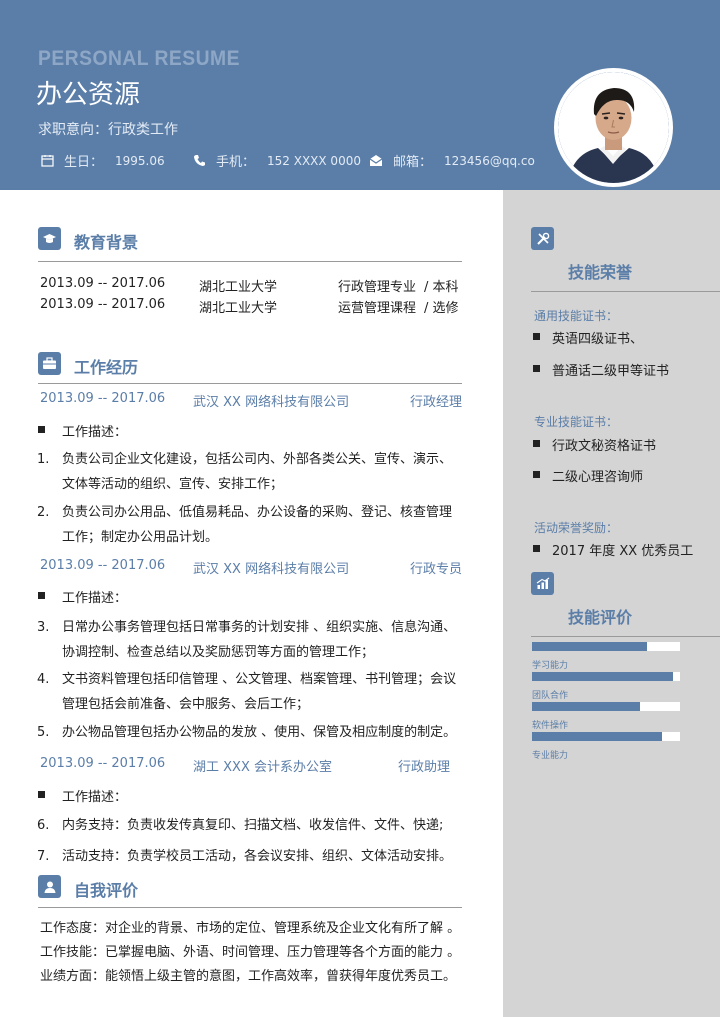 This screenshot has height=1017, width=720. What do you see at coordinates (413, 162) in the screenshot?
I see `email-label: 邮箱：` at bounding box center [413, 162].